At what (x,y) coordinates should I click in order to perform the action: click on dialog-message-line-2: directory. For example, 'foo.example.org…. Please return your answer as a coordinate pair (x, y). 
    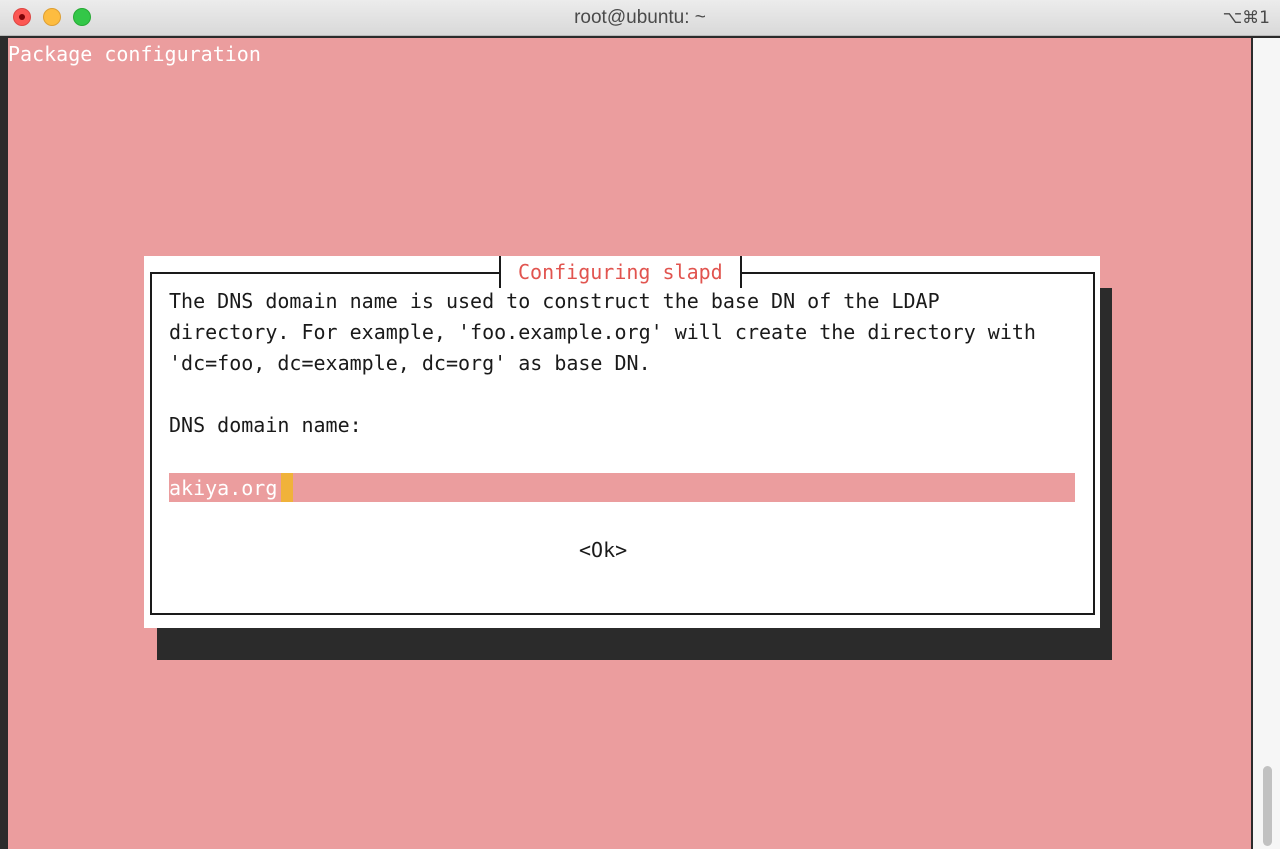
    Looking at the image, I should click on (602, 332).